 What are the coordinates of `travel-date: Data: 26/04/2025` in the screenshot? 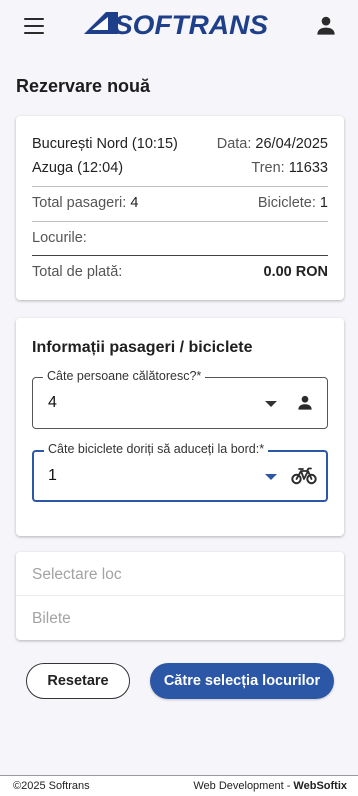 It's located at (272, 144).